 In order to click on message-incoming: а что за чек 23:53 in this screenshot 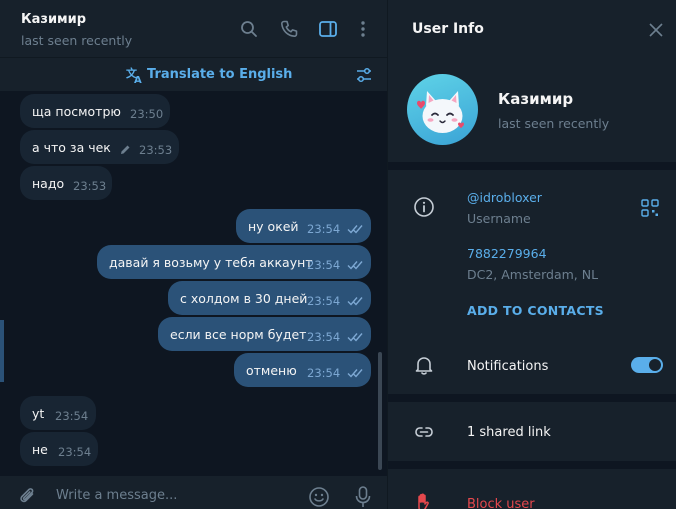, I will do `click(99, 147)`.